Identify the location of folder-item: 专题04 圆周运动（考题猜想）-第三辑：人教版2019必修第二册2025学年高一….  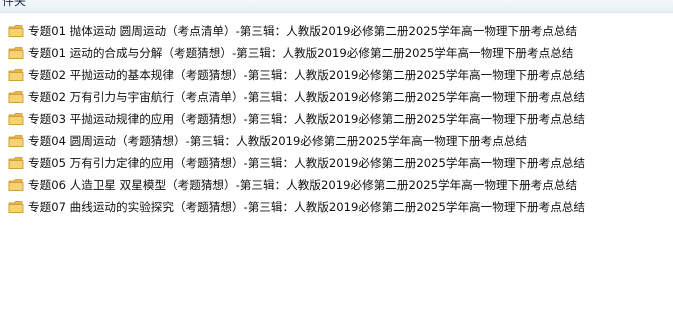
(338, 141).